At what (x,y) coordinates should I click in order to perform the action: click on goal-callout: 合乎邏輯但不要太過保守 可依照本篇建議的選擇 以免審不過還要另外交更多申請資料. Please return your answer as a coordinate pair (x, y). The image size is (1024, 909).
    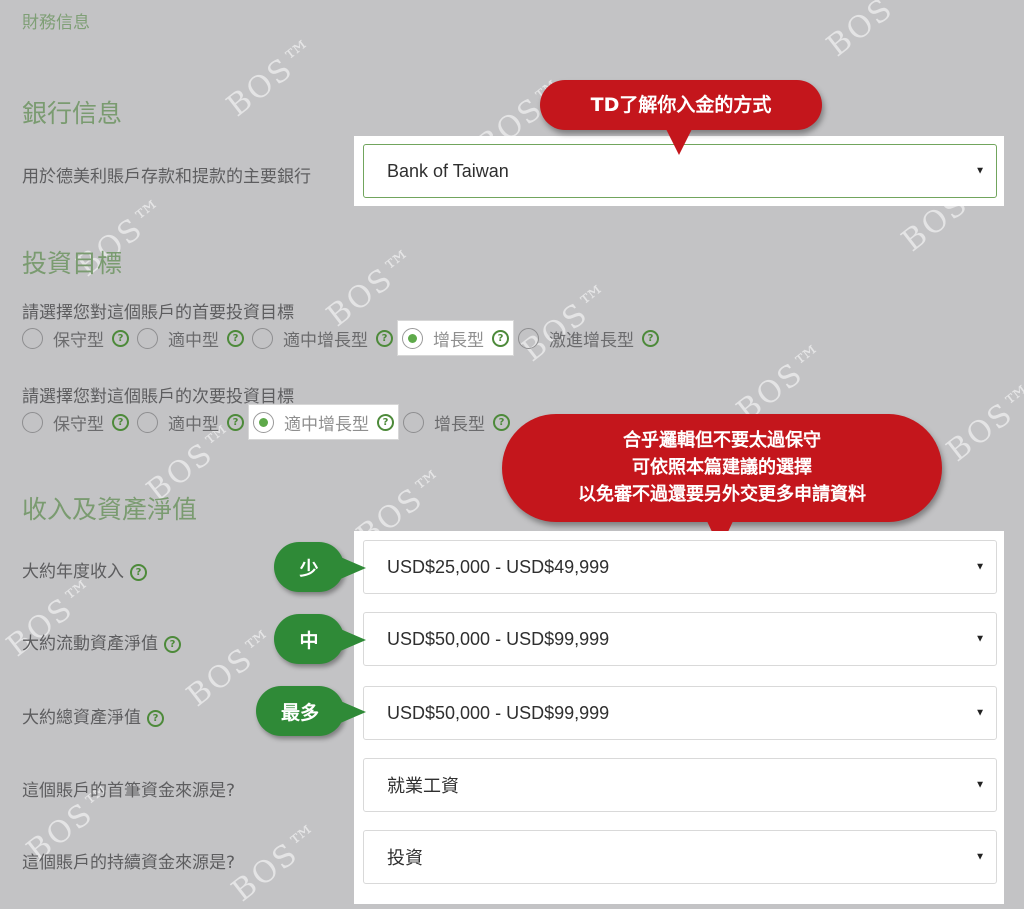
    Looking at the image, I should click on (722, 468).